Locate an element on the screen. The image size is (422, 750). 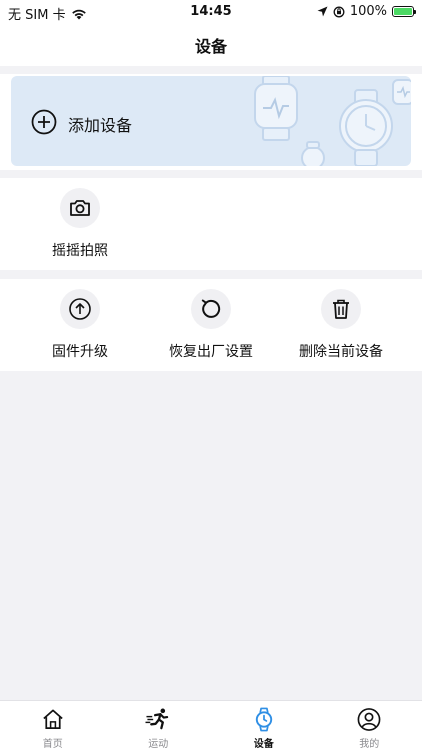
page-title: 设备 is located at coordinates (210, 46).